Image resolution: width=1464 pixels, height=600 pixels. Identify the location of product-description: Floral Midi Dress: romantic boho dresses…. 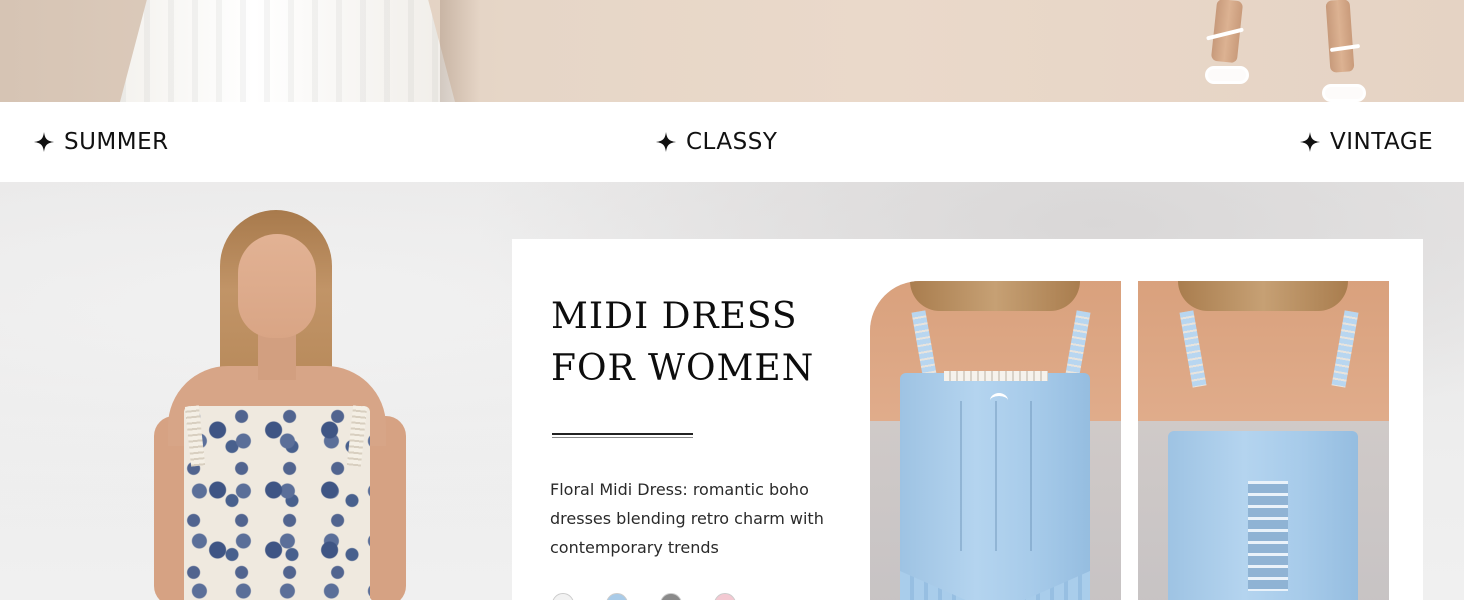
(687, 518).